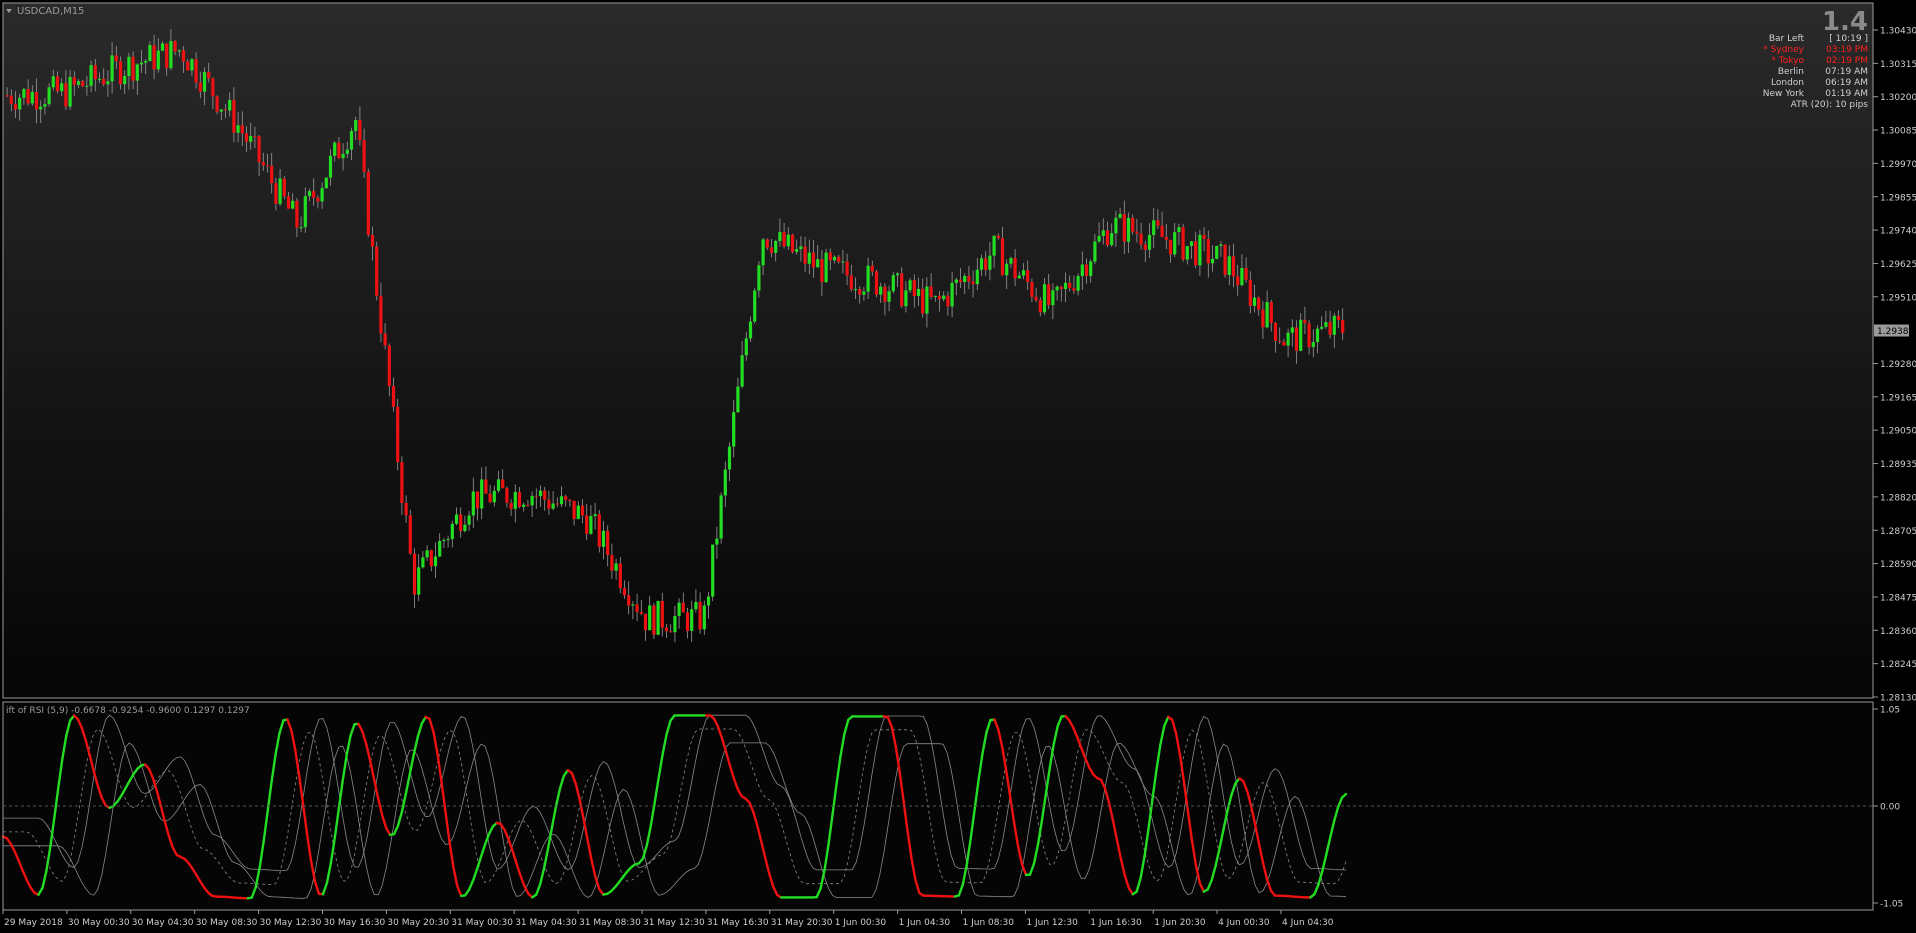 The image size is (1916, 933). I want to click on session-label: New York, so click(1784, 94).